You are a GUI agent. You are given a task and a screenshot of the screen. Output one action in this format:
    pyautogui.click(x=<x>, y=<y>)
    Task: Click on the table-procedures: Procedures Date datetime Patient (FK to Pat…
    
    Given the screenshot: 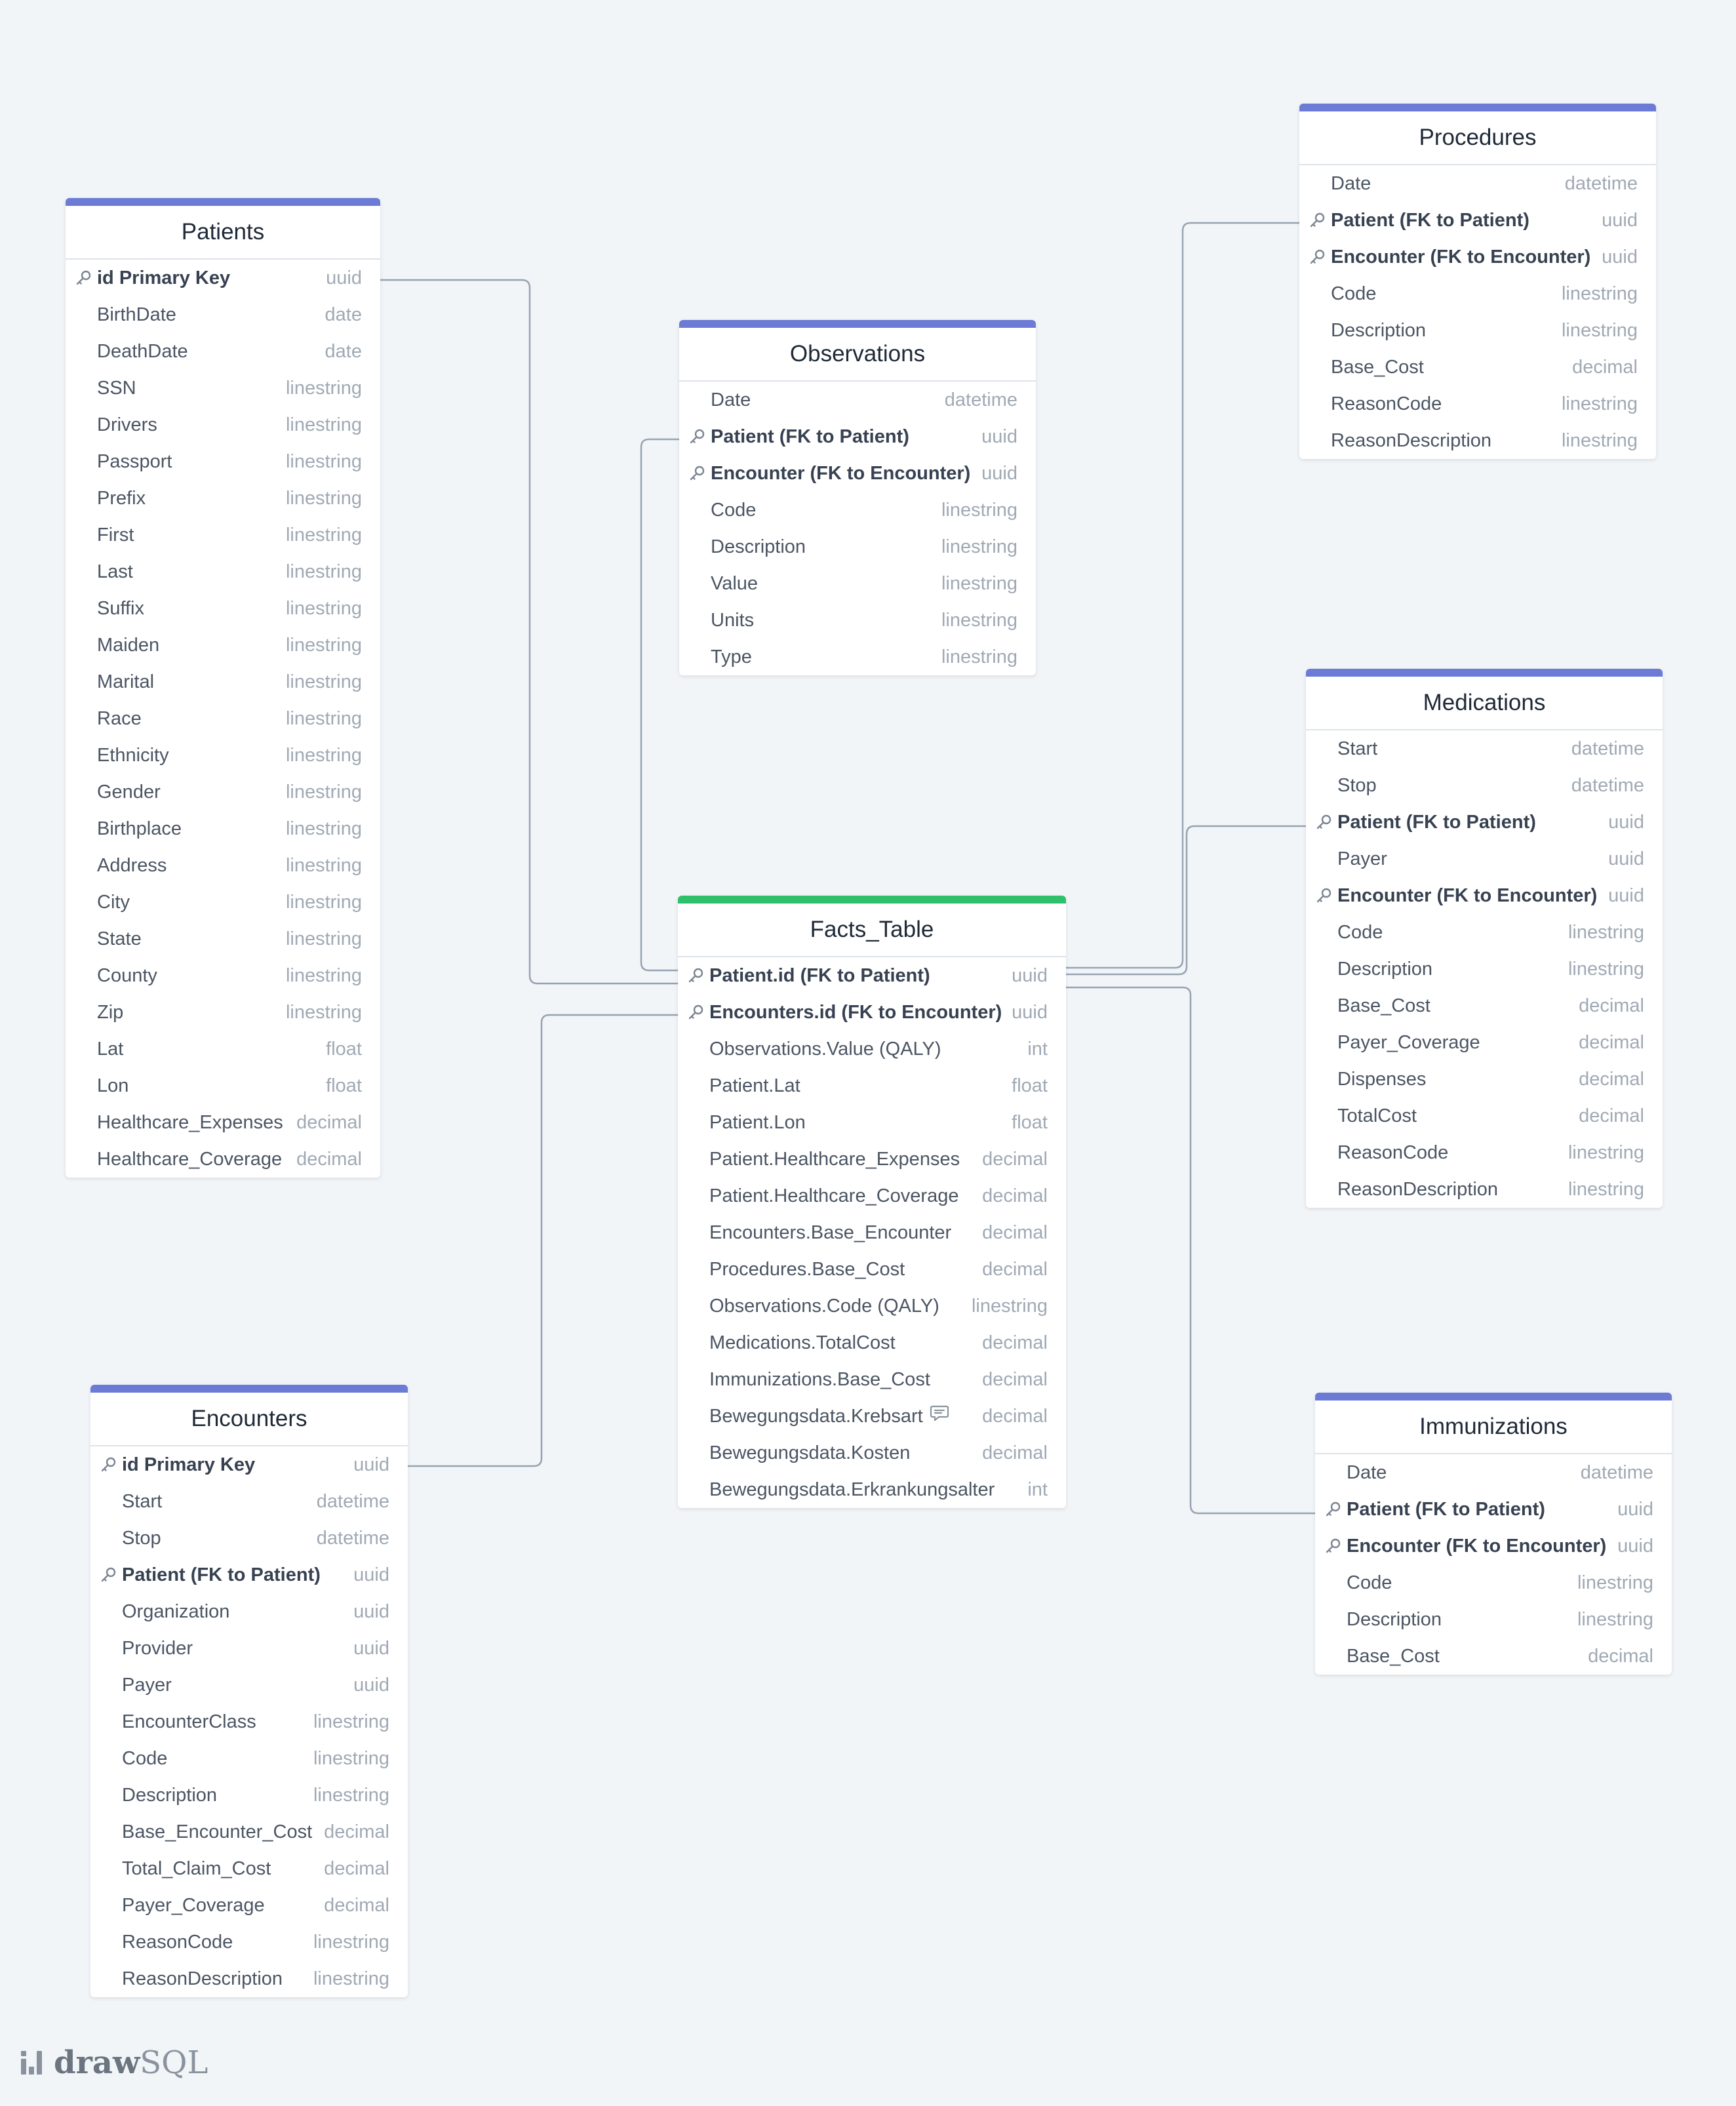 What is the action you would take?
    pyautogui.click(x=1477, y=281)
    